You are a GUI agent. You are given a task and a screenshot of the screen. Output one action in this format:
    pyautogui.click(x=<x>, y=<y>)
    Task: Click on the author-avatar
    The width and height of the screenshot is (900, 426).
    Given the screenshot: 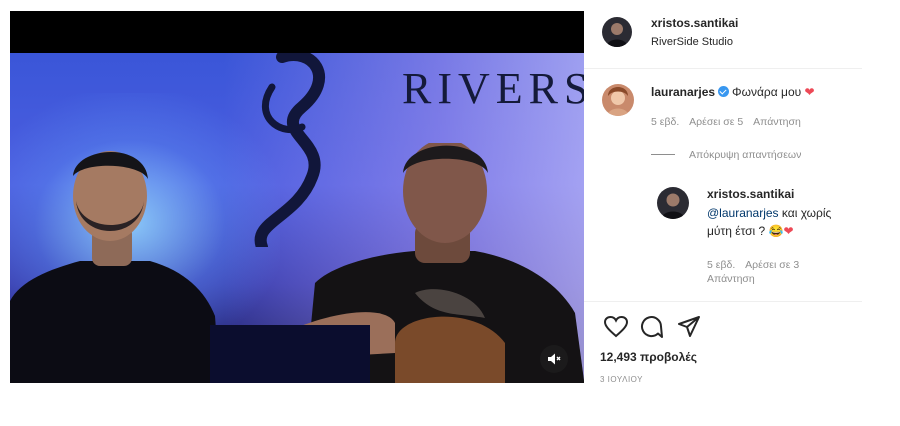 What is the action you would take?
    pyautogui.click(x=617, y=32)
    